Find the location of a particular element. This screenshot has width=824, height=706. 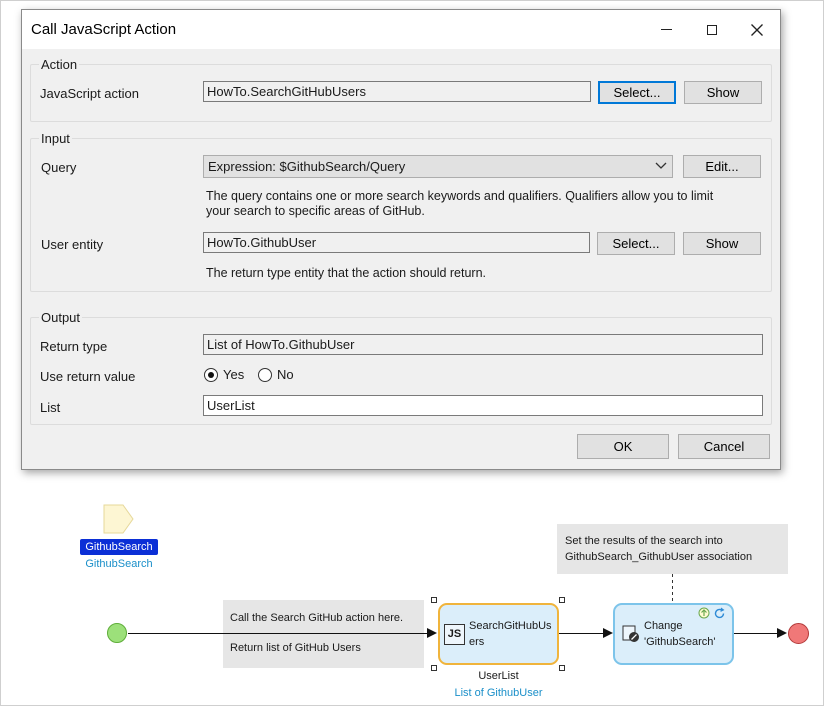

user-entity-field: HowTo.GithubUser is located at coordinates (396, 242).